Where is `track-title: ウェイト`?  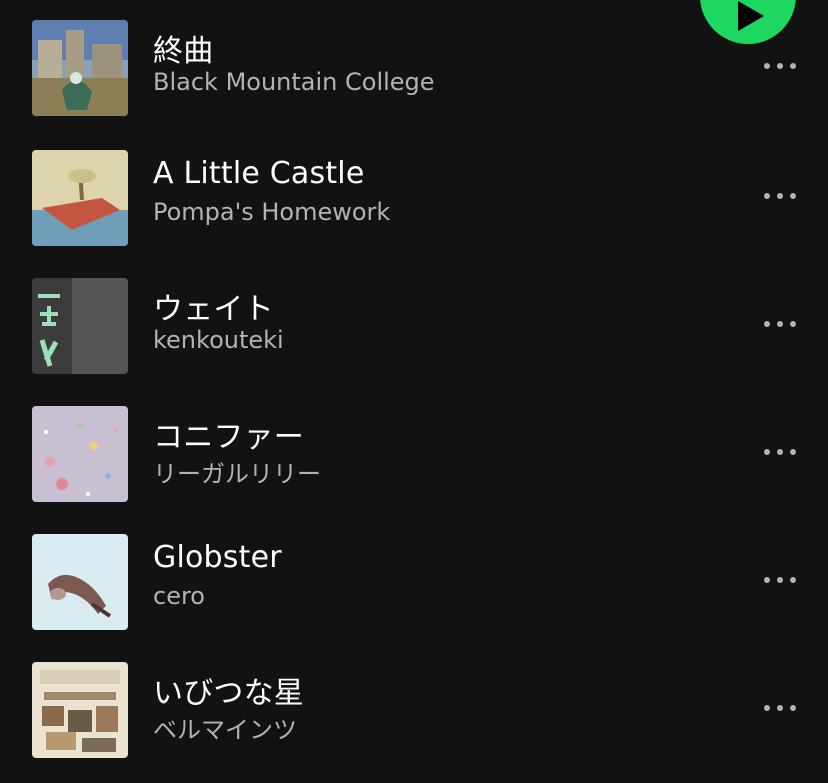 track-title: ウェイト is located at coordinates (213, 309).